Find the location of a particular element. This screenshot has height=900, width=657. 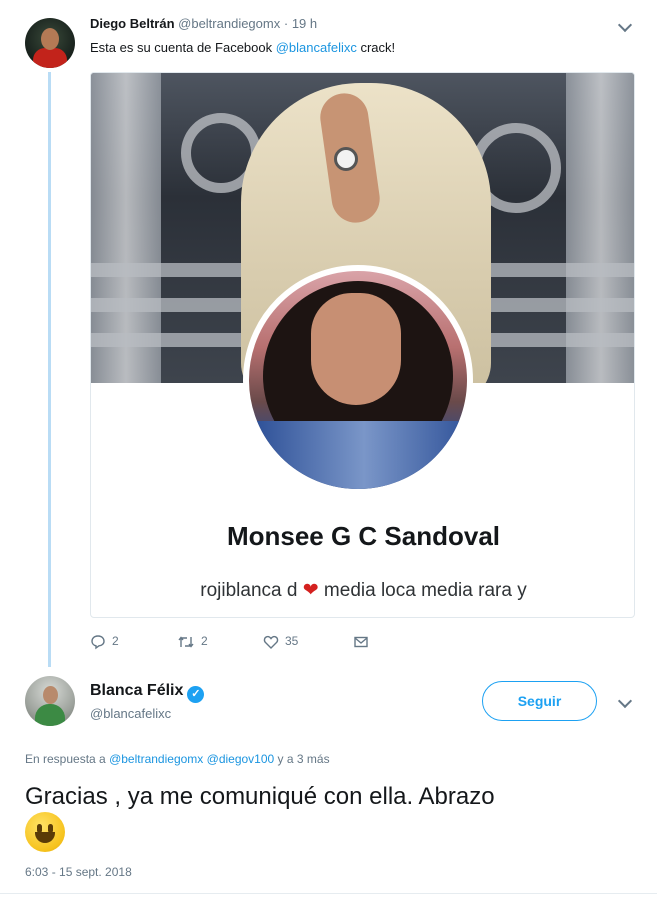

message-icon is located at coordinates (361, 642).